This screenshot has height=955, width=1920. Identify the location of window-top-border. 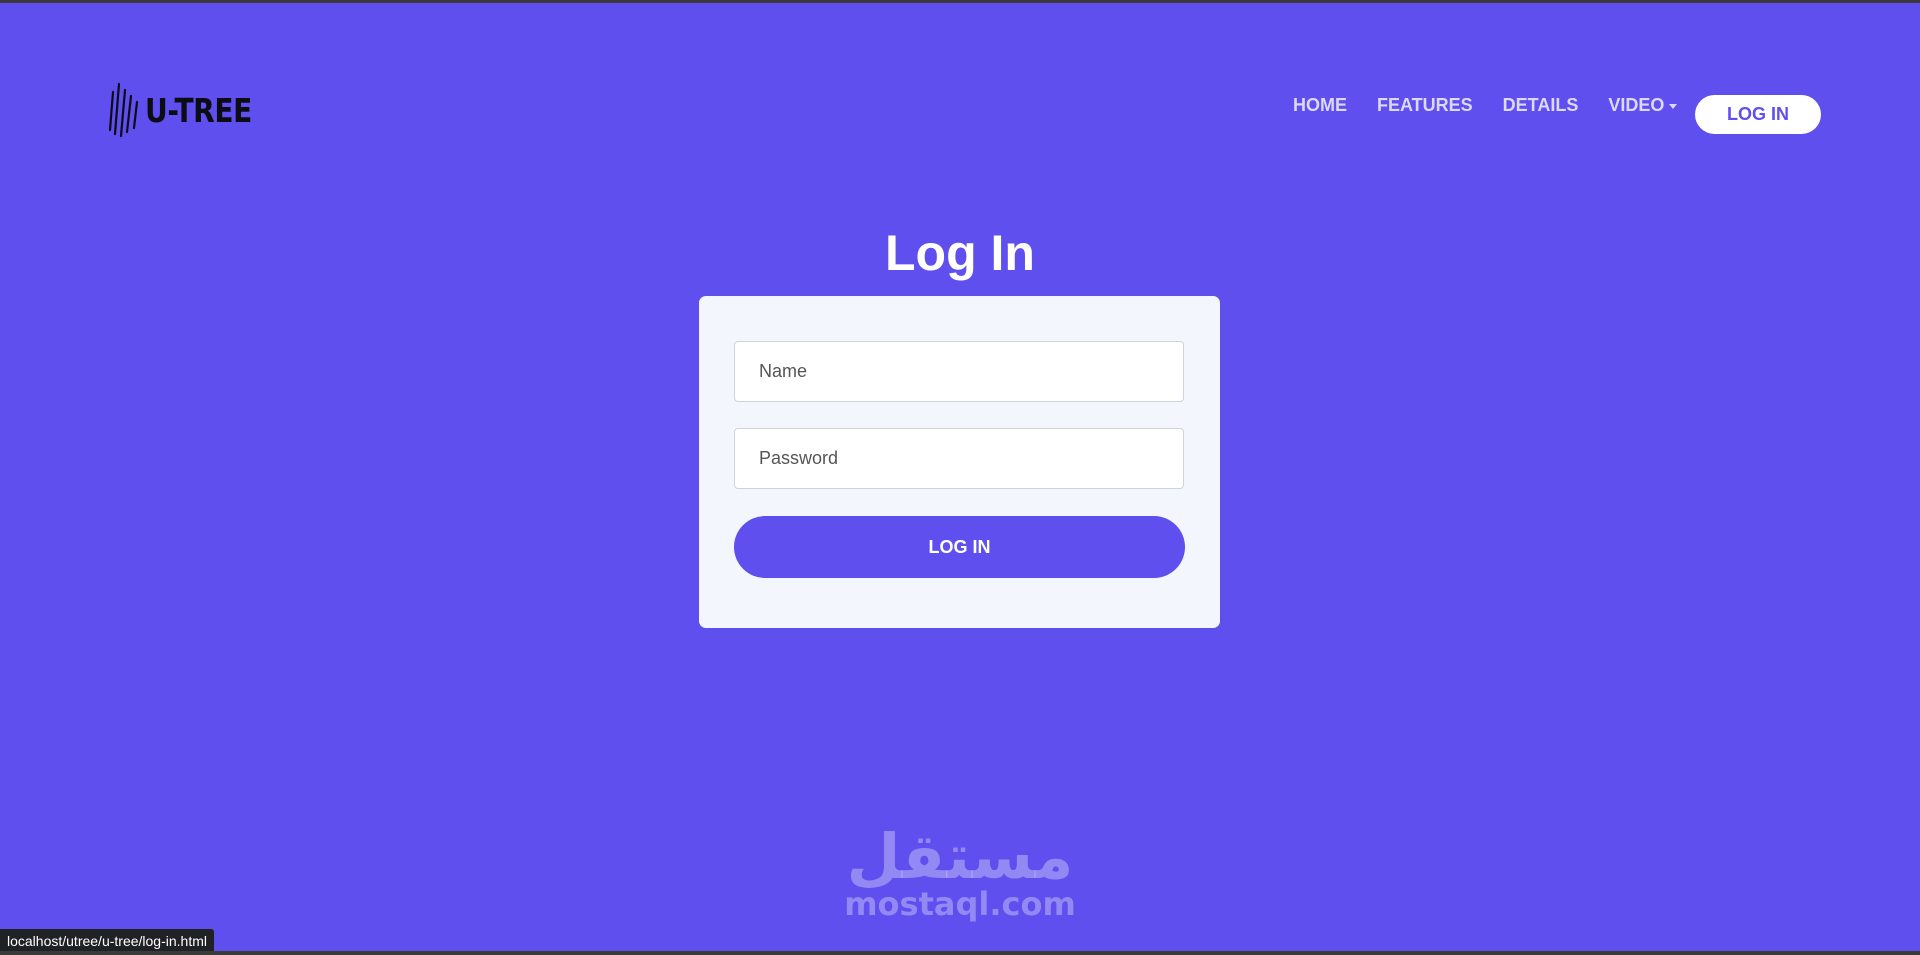
(960, 1).